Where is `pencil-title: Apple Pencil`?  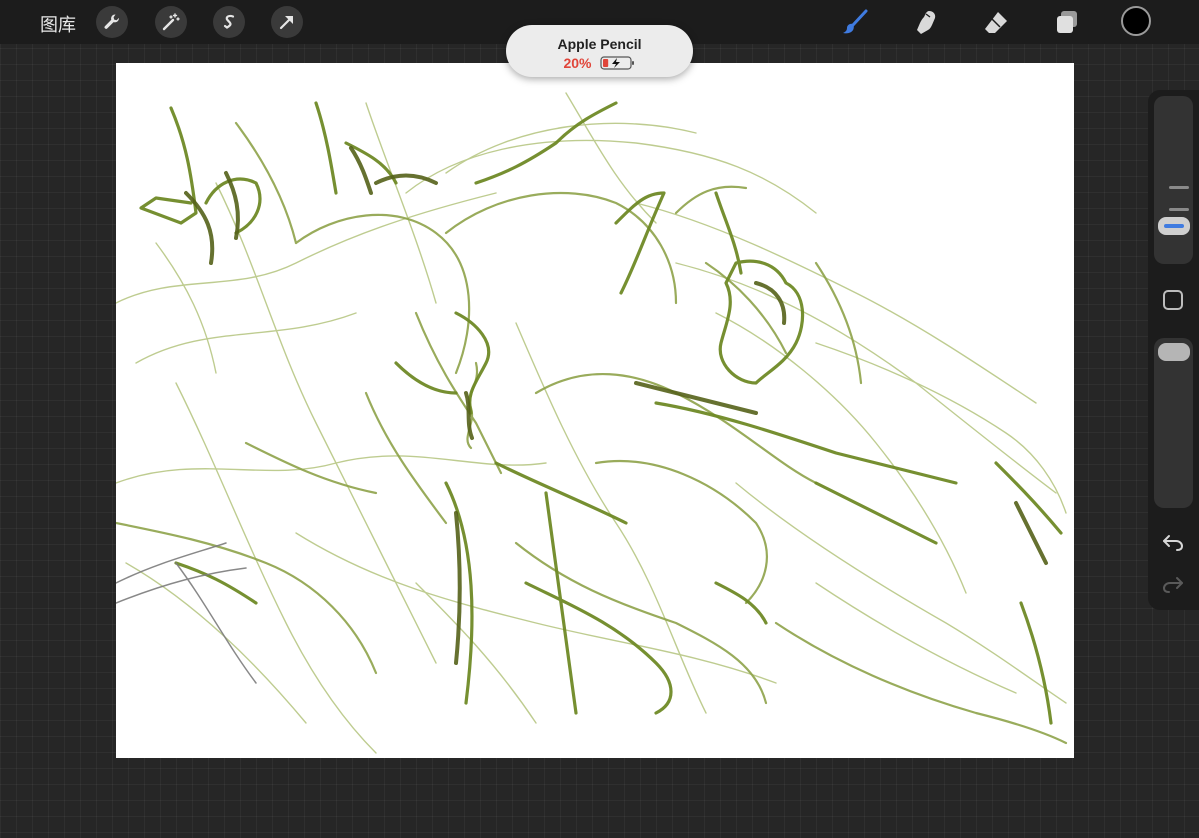
pencil-title: Apple Pencil is located at coordinates (599, 44).